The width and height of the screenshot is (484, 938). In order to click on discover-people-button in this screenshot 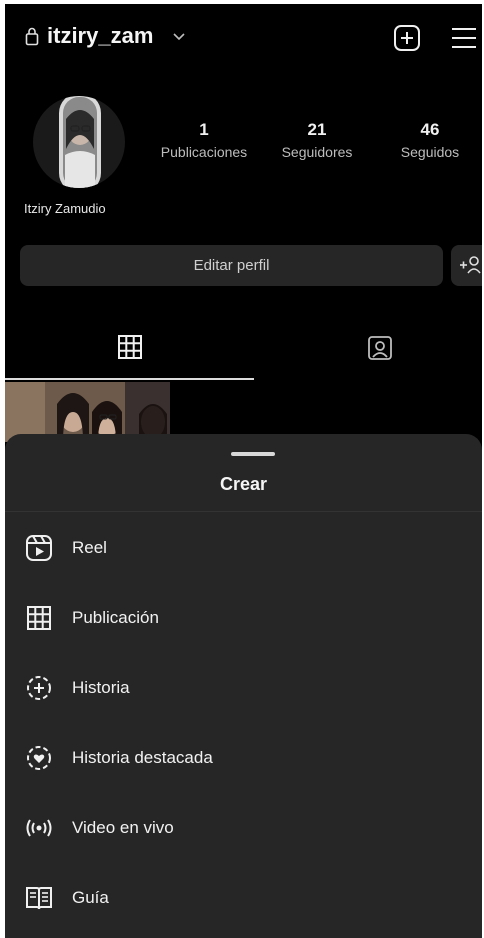, I will do `click(466, 265)`.